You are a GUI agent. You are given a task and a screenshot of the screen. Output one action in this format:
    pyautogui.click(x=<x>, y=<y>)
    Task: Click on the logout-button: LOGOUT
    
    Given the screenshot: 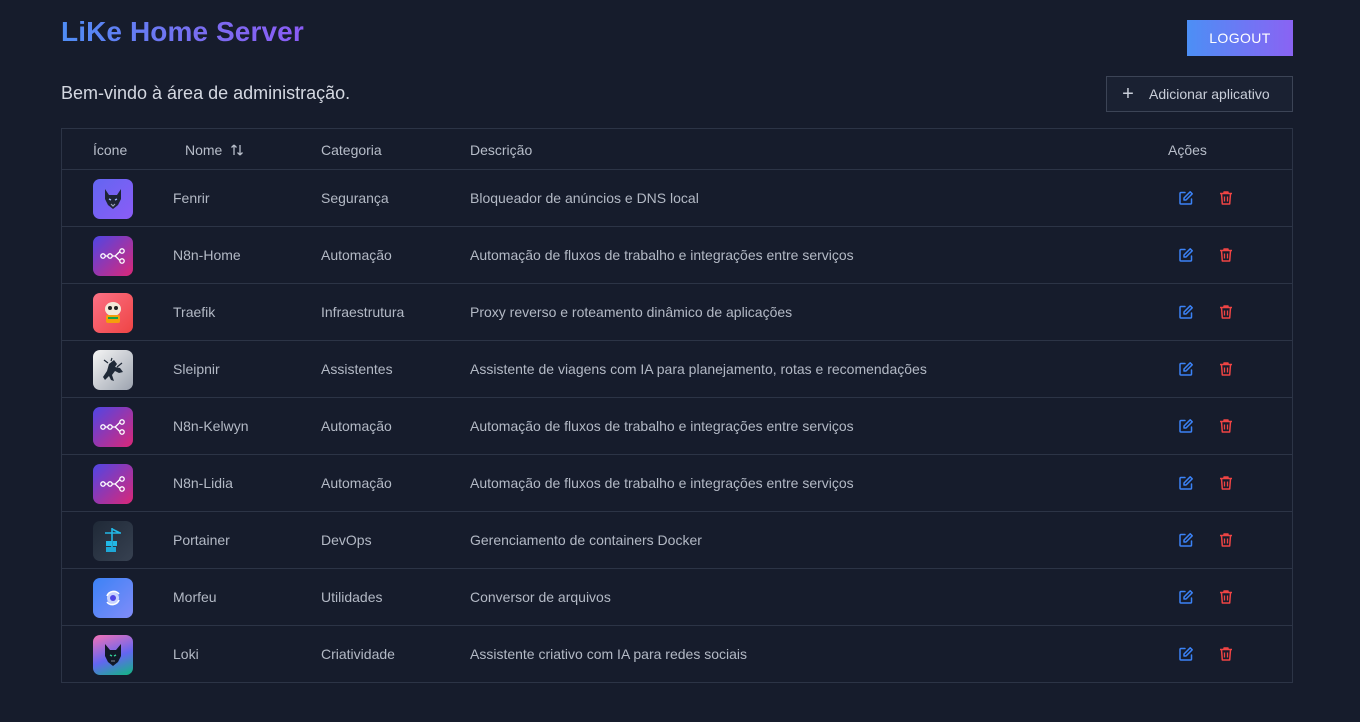 What is the action you would take?
    pyautogui.click(x=1240, y=38)
    